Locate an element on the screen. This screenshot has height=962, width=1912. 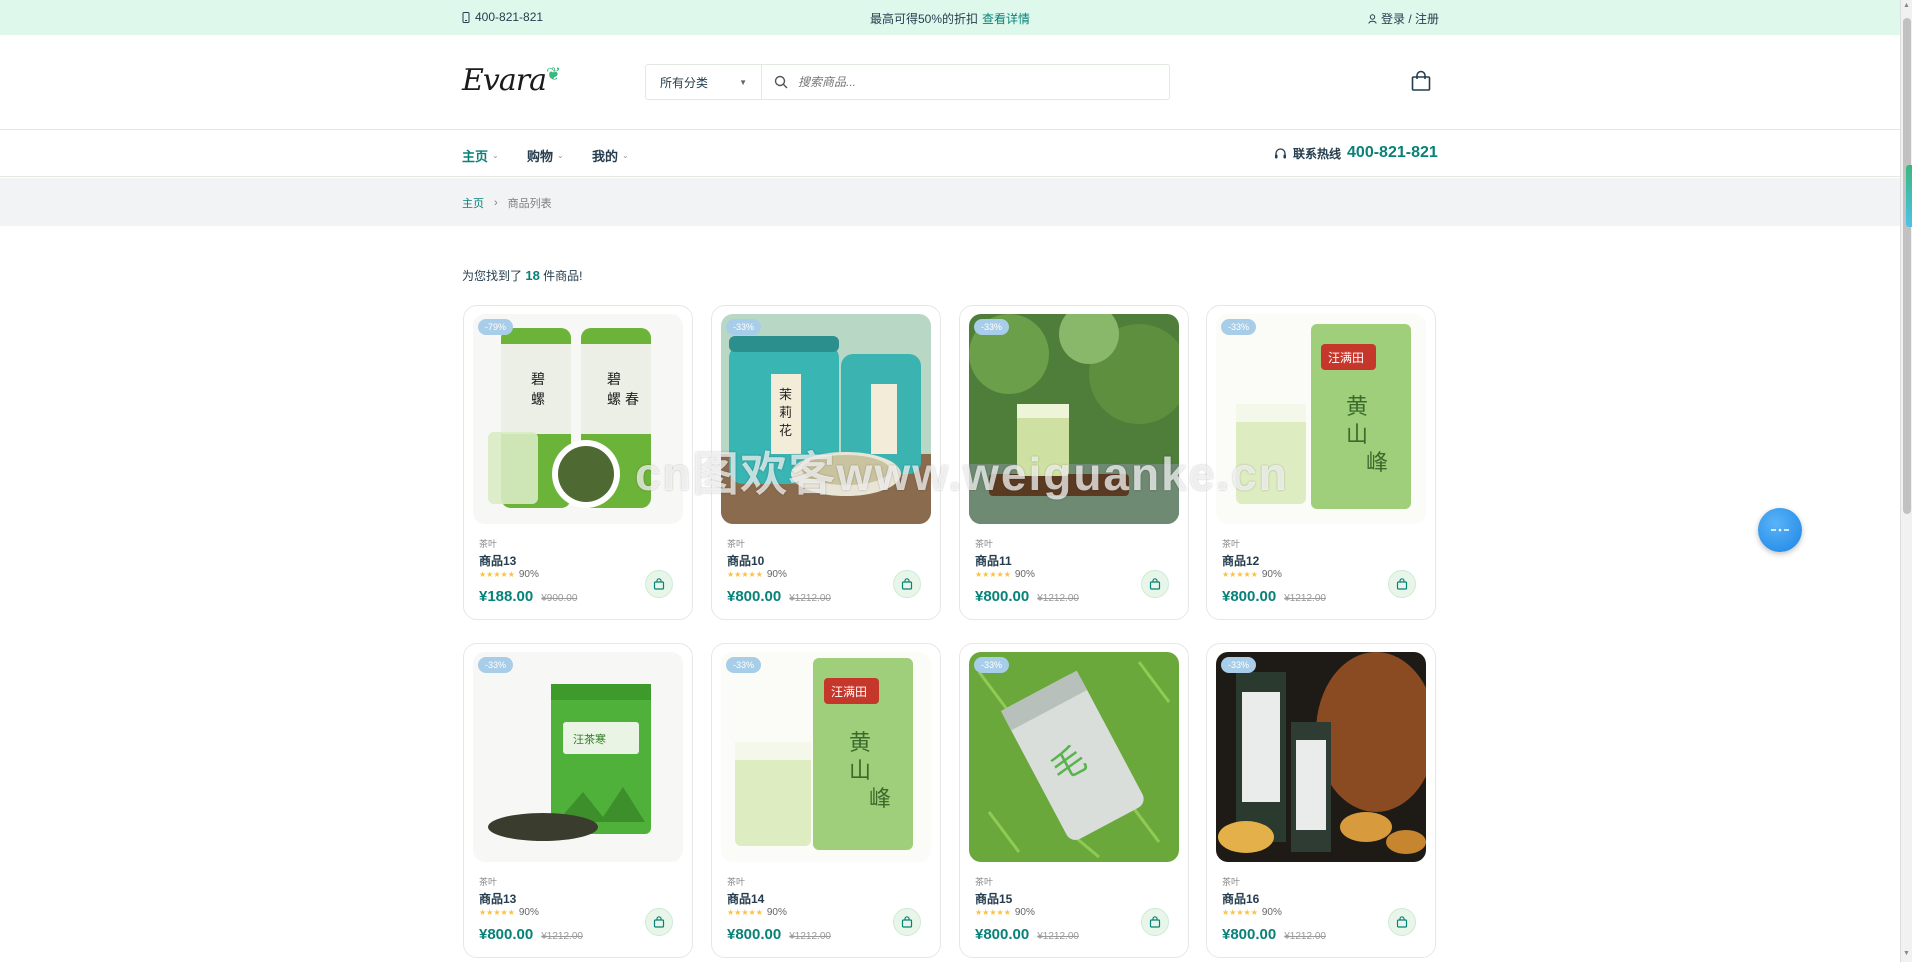
nav-item-home: 主页 ⌄ is located at coordinates (480, 155).